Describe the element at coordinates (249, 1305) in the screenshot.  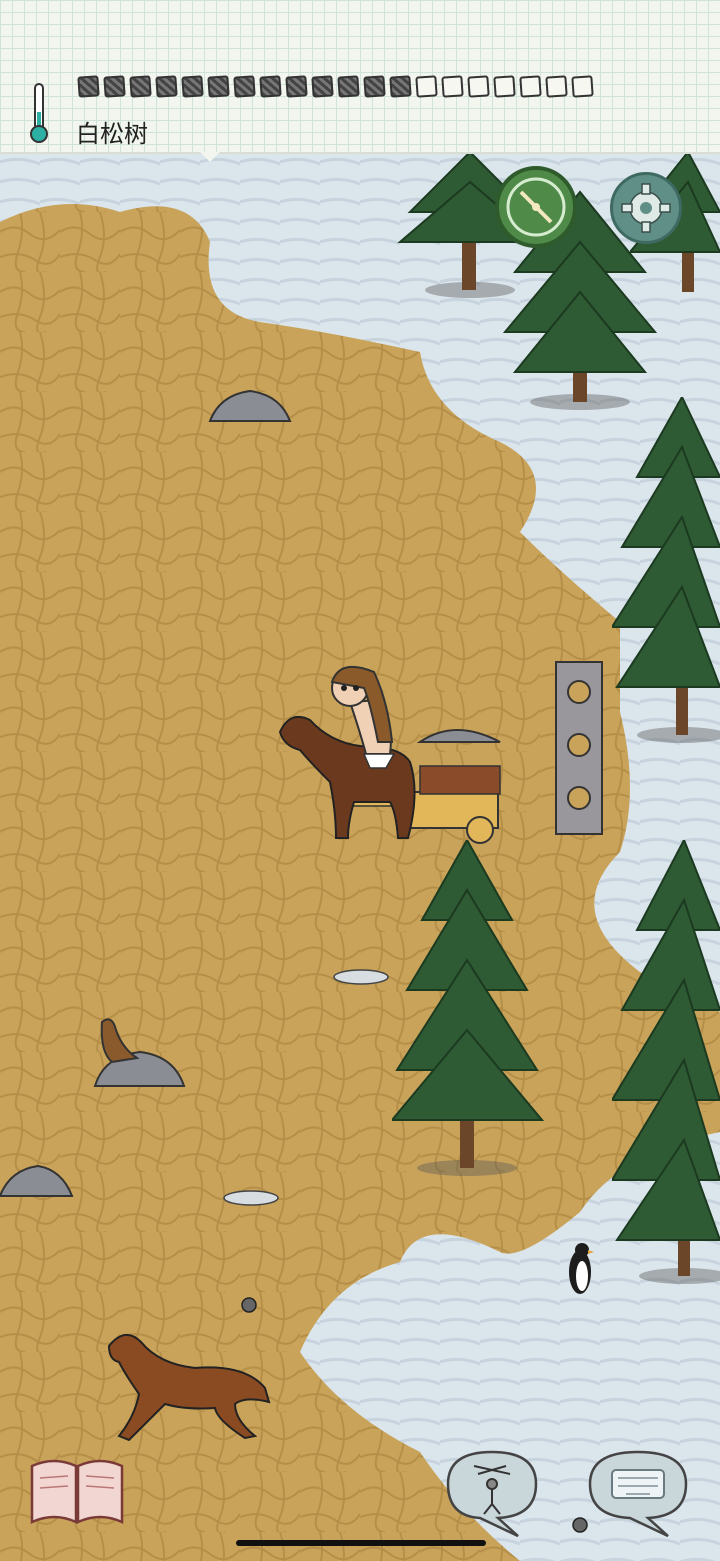
I see `round-stone` at that location.